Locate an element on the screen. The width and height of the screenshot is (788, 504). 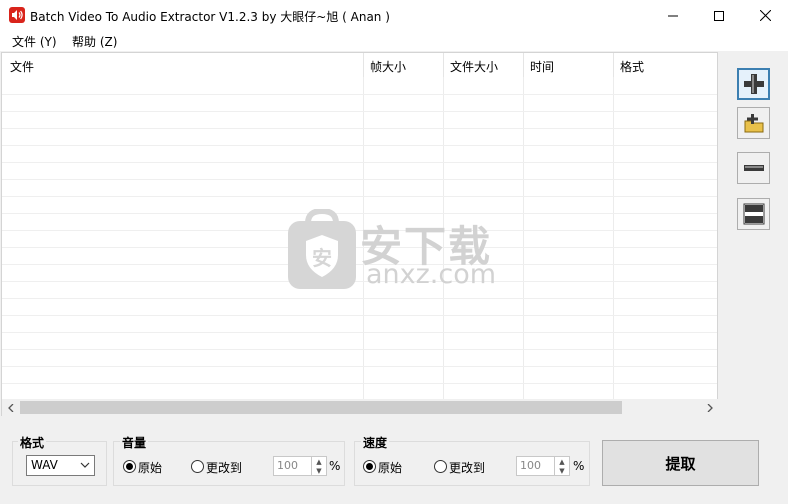
column-header-format: 格式 is located at coordinates (632, 66).